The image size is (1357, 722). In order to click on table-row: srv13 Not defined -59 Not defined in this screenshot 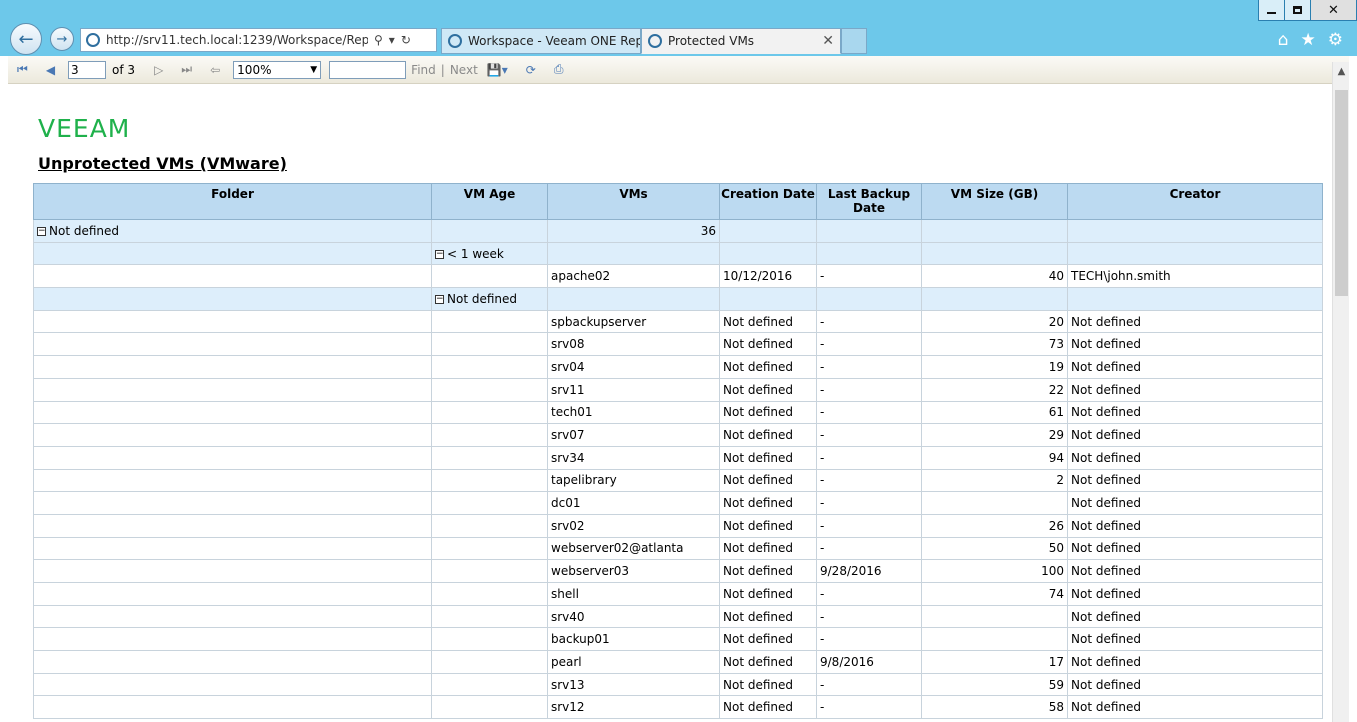, I will do `click(678, 684)`.